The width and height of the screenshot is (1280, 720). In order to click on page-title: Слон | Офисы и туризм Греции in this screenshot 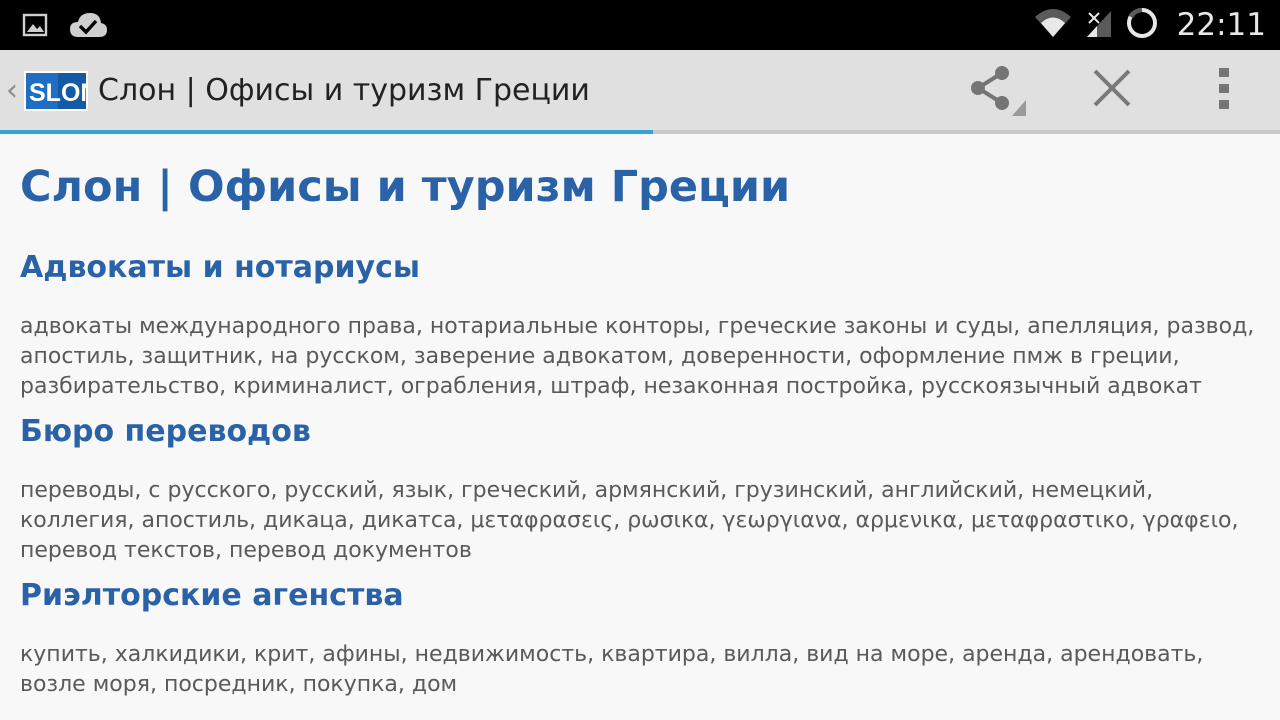, I will do `click(405, 187)`.